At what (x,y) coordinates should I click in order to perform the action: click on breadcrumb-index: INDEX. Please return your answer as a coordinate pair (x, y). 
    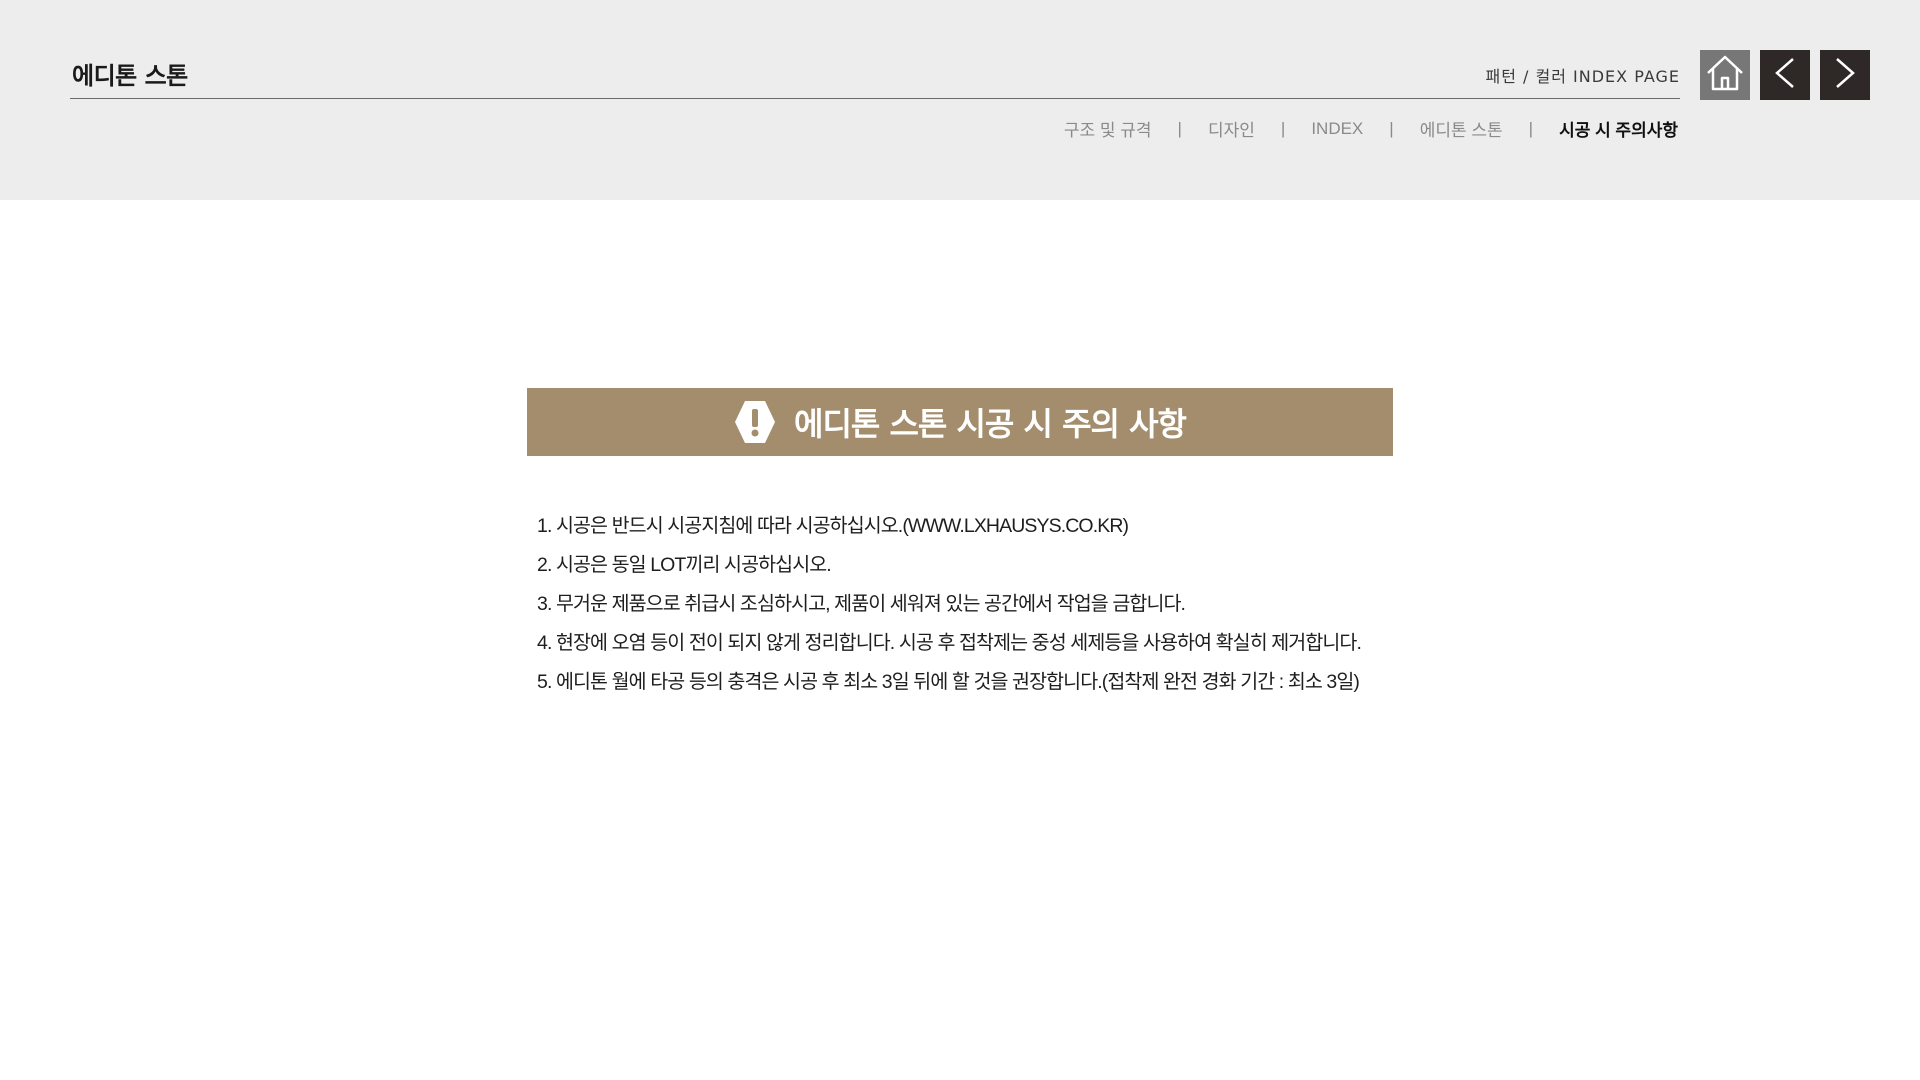
    Looking at the image, I should click on (1337, 129).